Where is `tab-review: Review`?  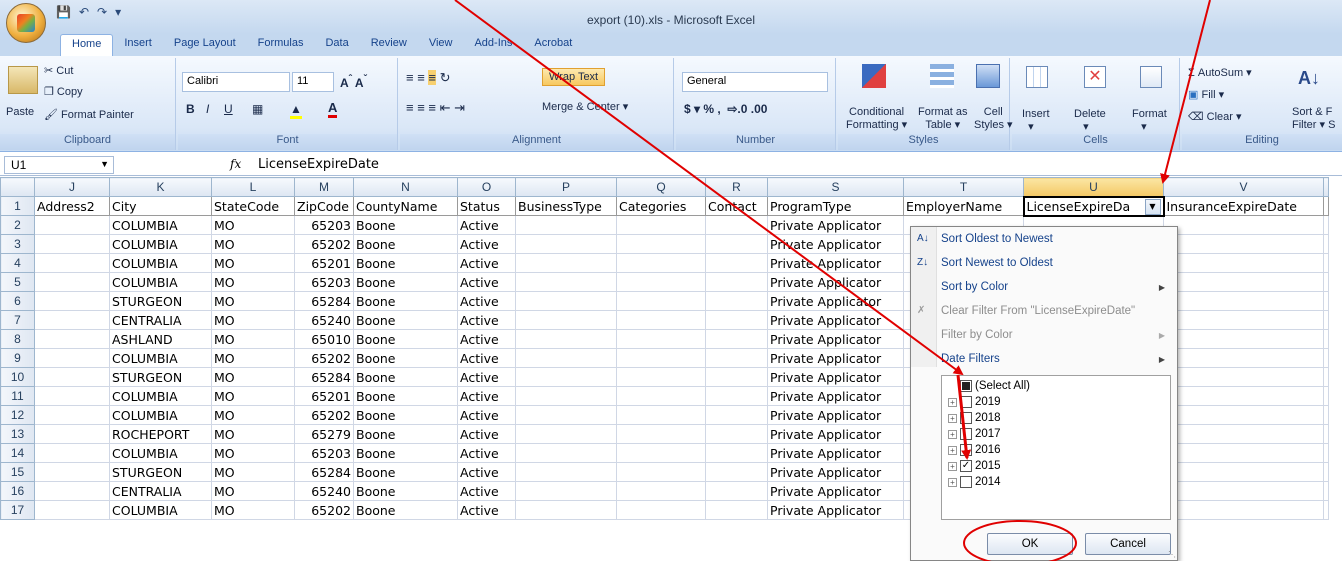
tab-review: Review is located at coordinates (389, 45).